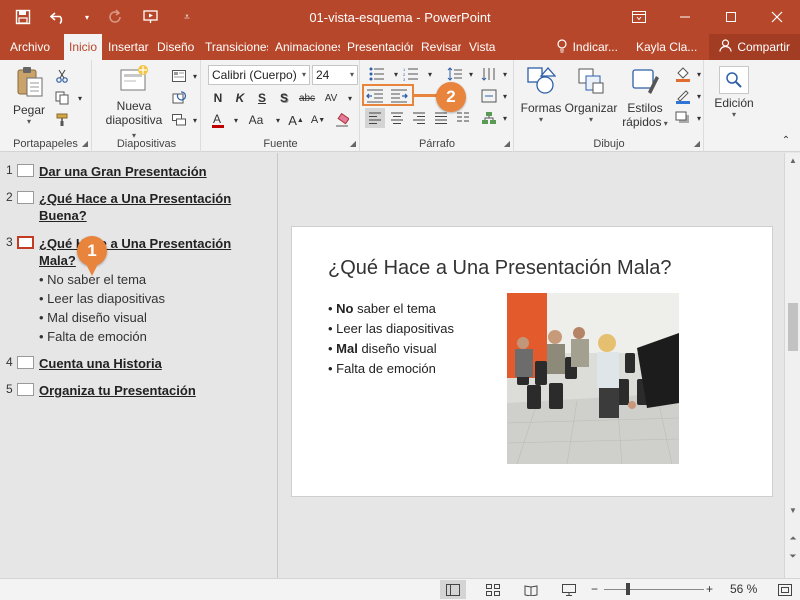 The image size is (800, 600). I want to click on outline-slide-title-line2: Buena?, so click(149, 215).